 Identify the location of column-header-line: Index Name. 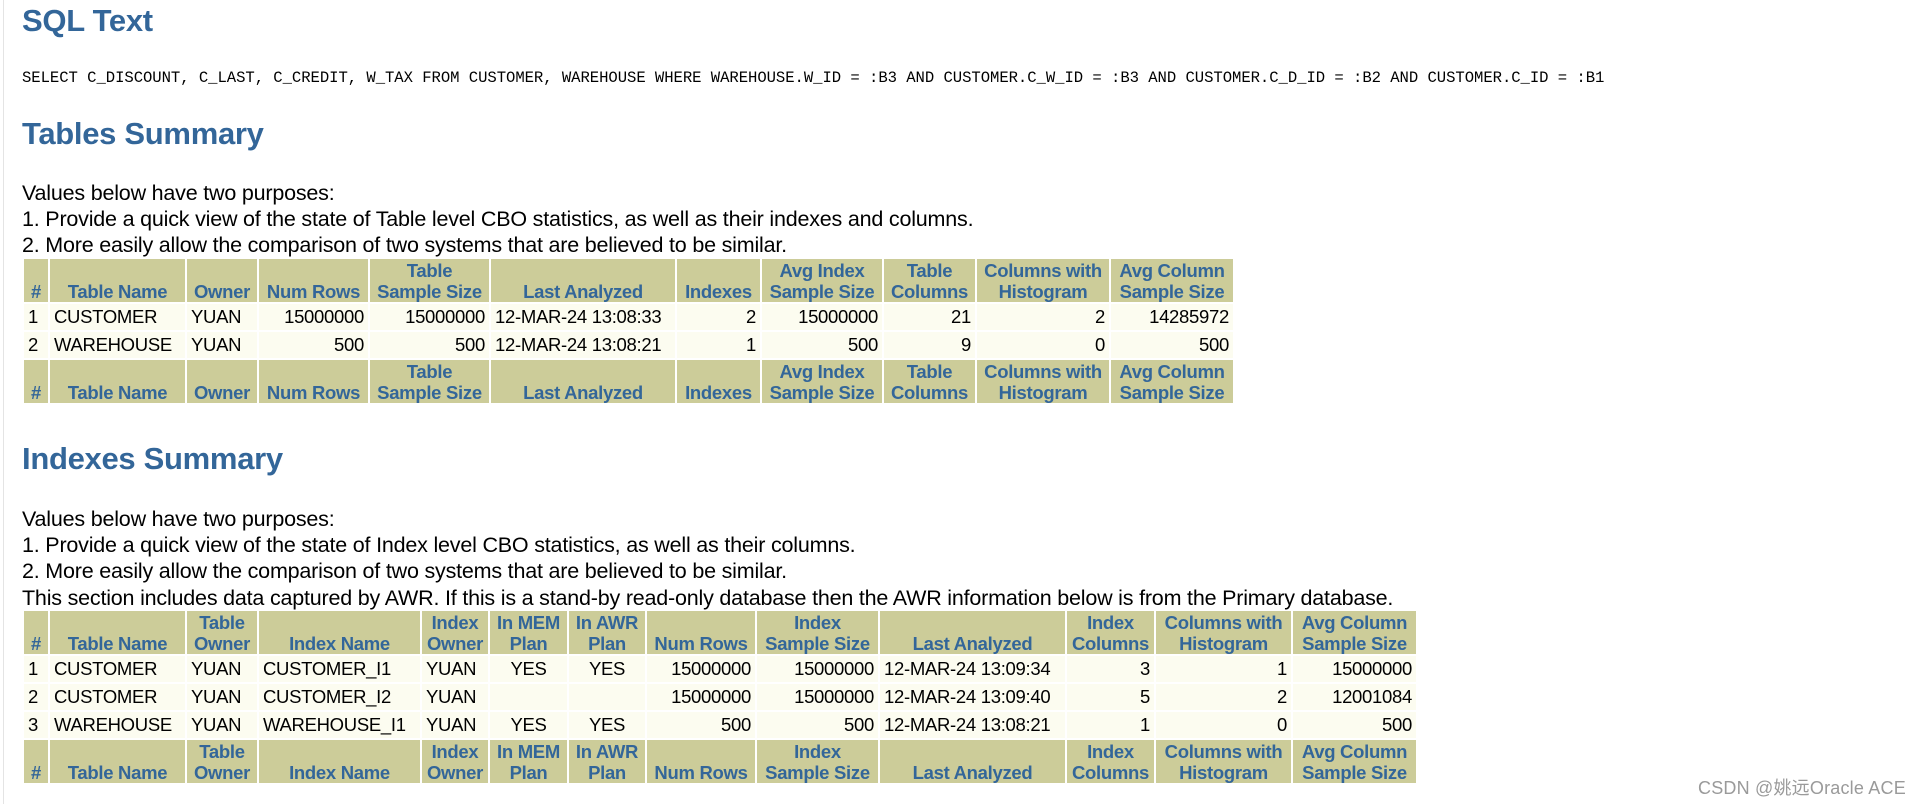
(339, 772).